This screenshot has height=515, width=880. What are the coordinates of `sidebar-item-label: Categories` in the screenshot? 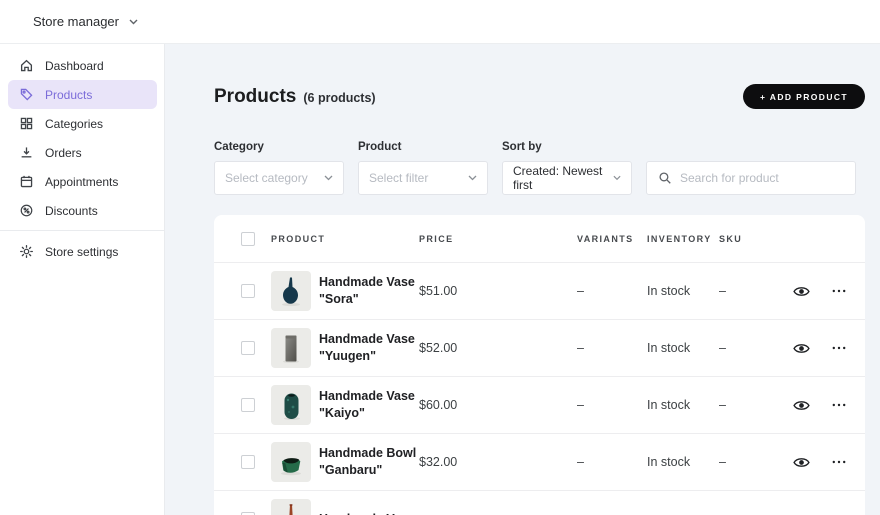 It's located at (74, 123).